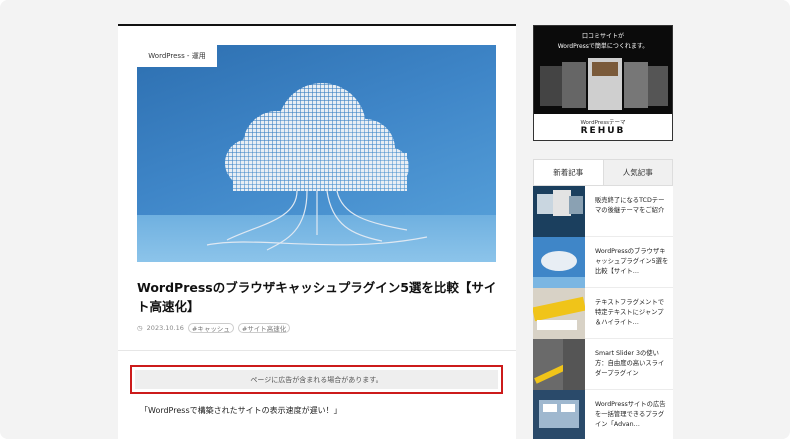  What do you see at coordinates (630, 363) in the screenshot?
I see `post-title: Smart Slider 3の使い方：自由度の高いスライダープラグイン` at bounding box center [630, 363].